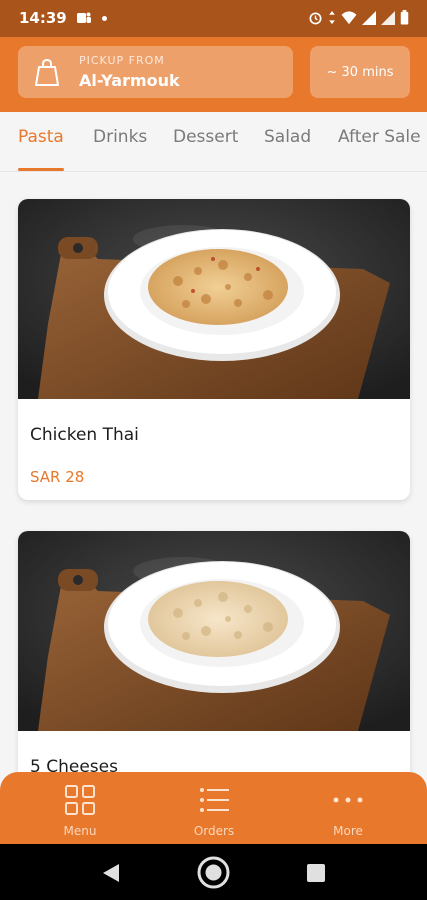  I want to click on tab-after-sale: After Sale M, so click(382, 137).